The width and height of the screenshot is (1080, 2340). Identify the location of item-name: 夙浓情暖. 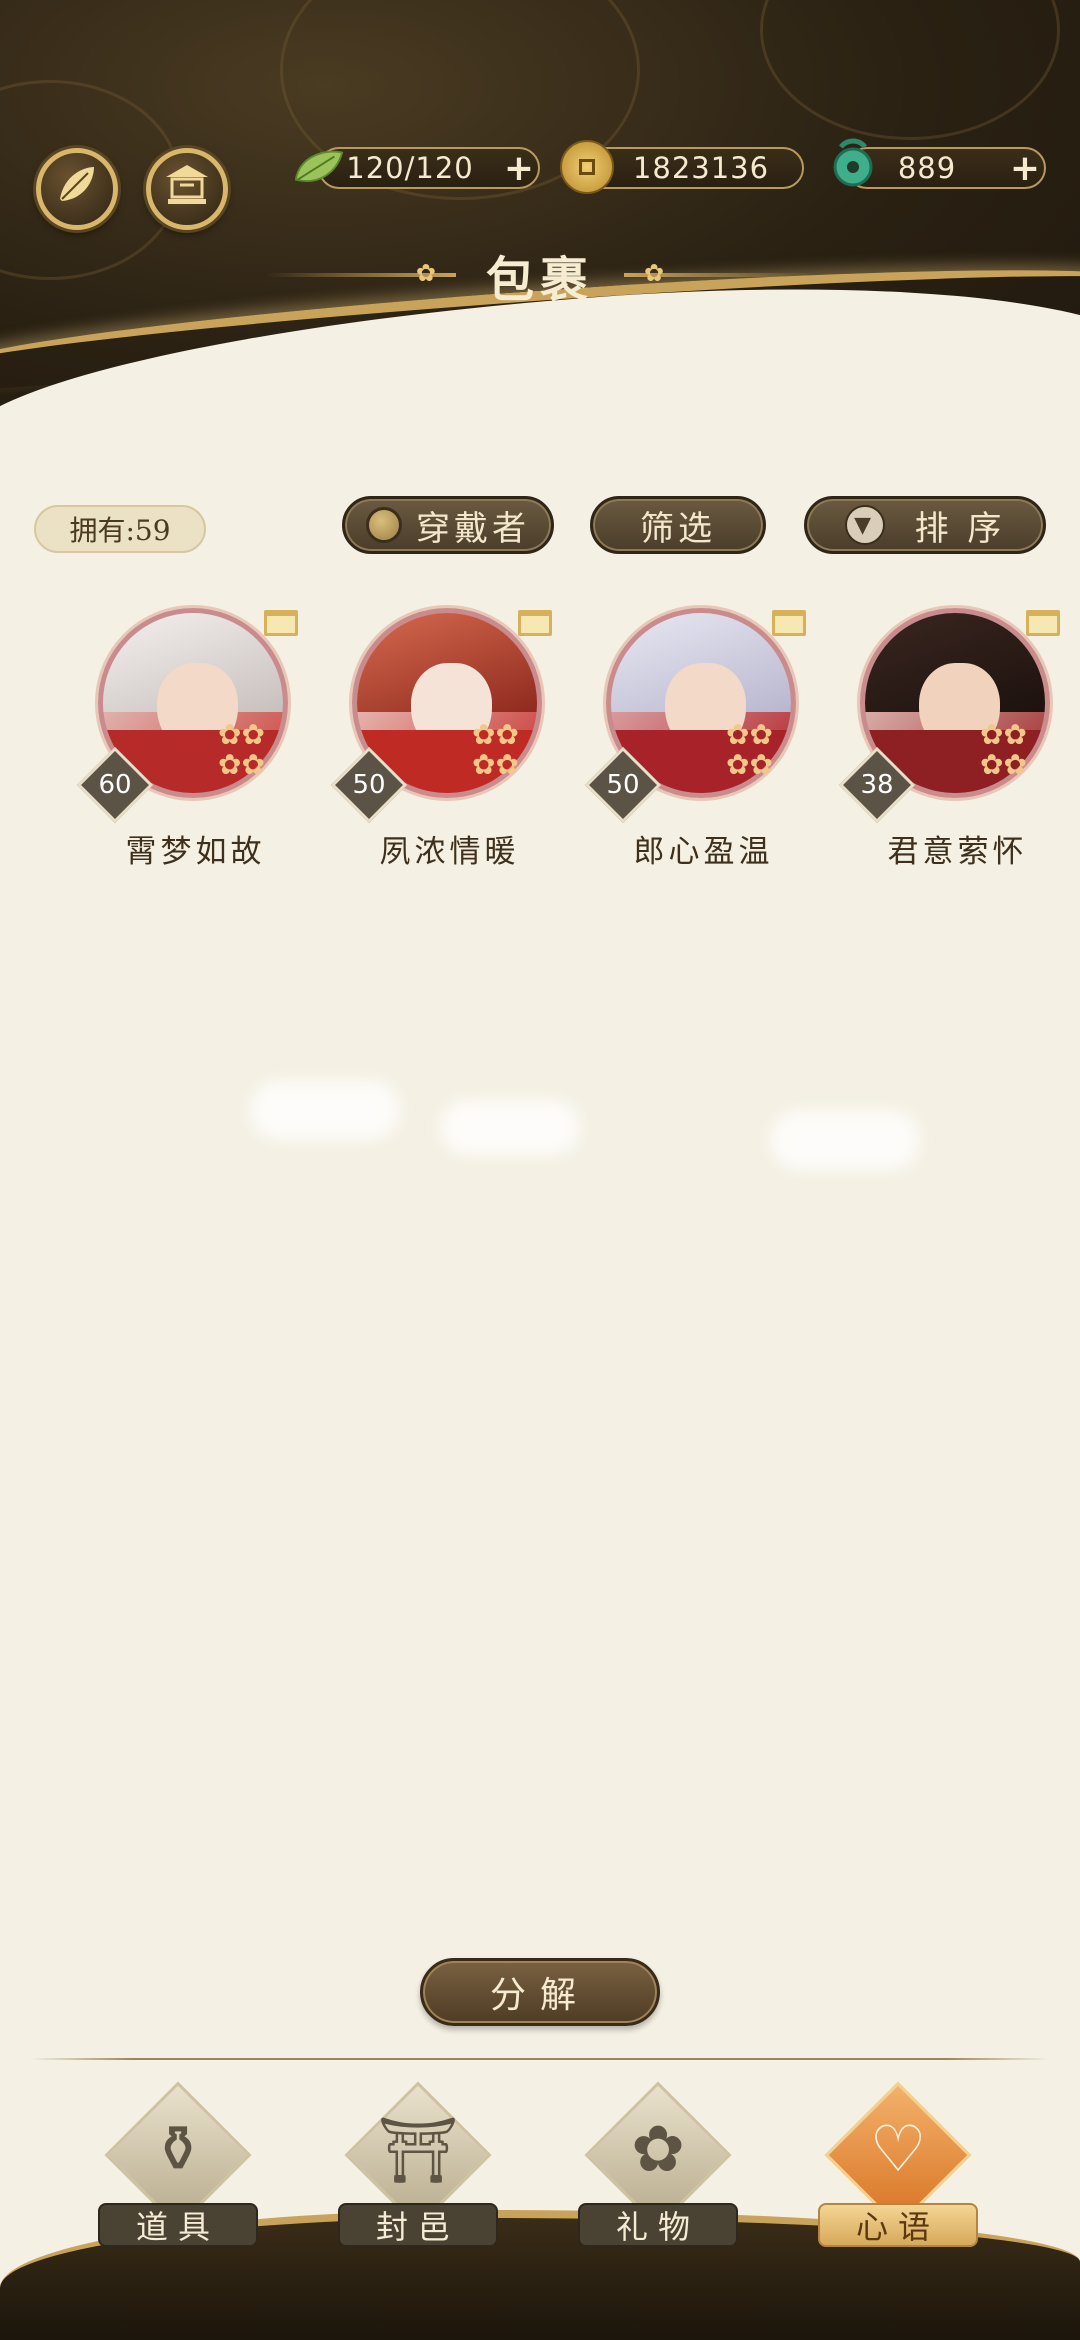
(449, 852).